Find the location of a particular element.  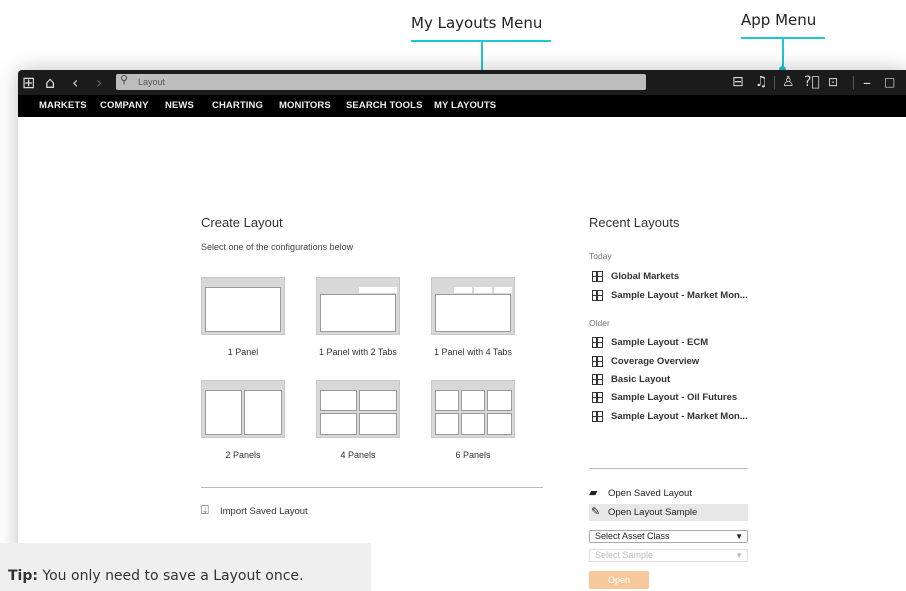

bell-icon: ♫ is located at coordinates (761, 82).